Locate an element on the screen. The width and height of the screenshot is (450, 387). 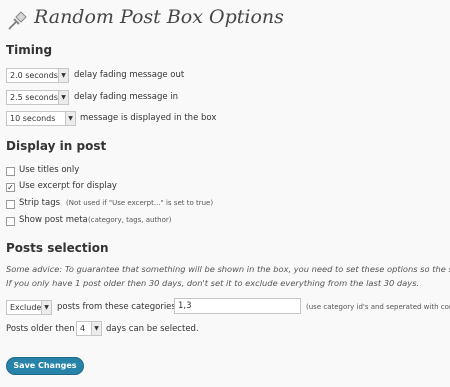
fade-in-select: 2.5 seconds ▼ is located at coordinates (37, 97).